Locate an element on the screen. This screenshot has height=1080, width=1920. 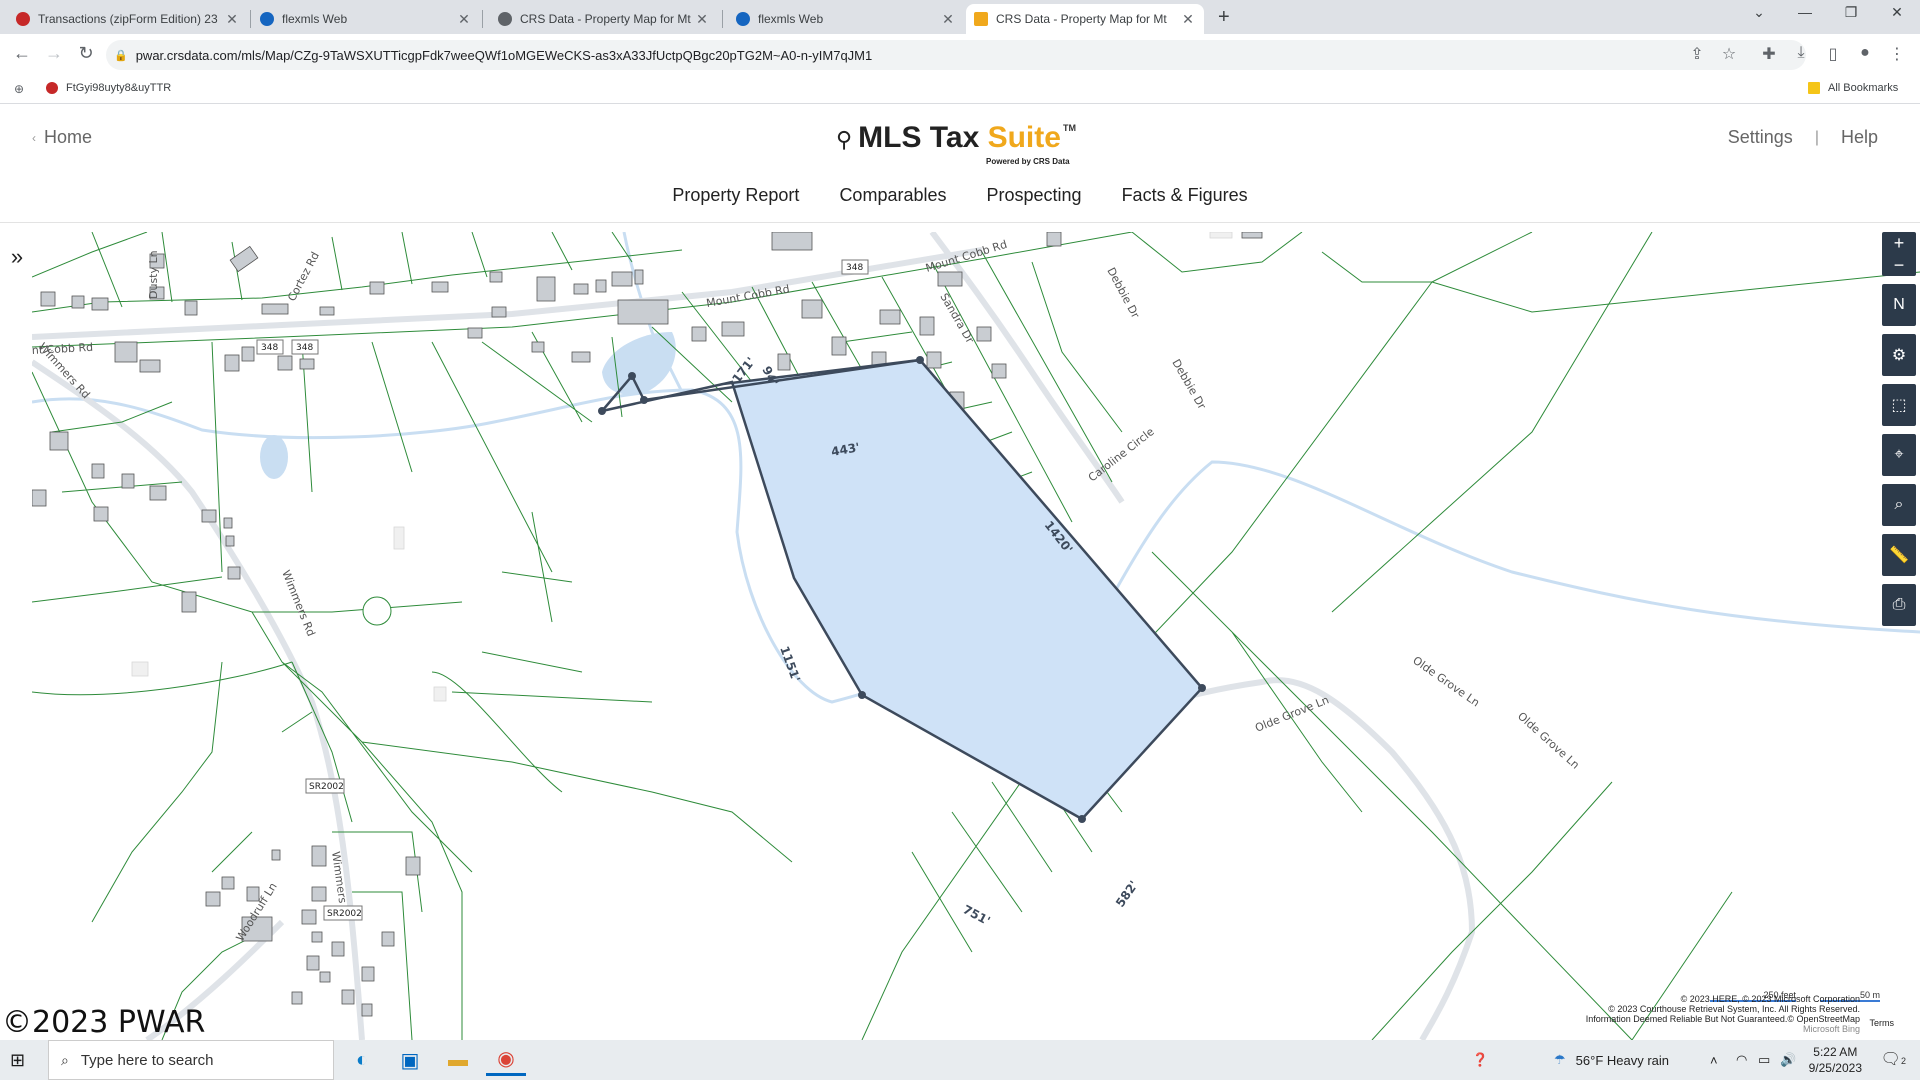
reload-icon: ↻ is located at coordinates (86, 53).